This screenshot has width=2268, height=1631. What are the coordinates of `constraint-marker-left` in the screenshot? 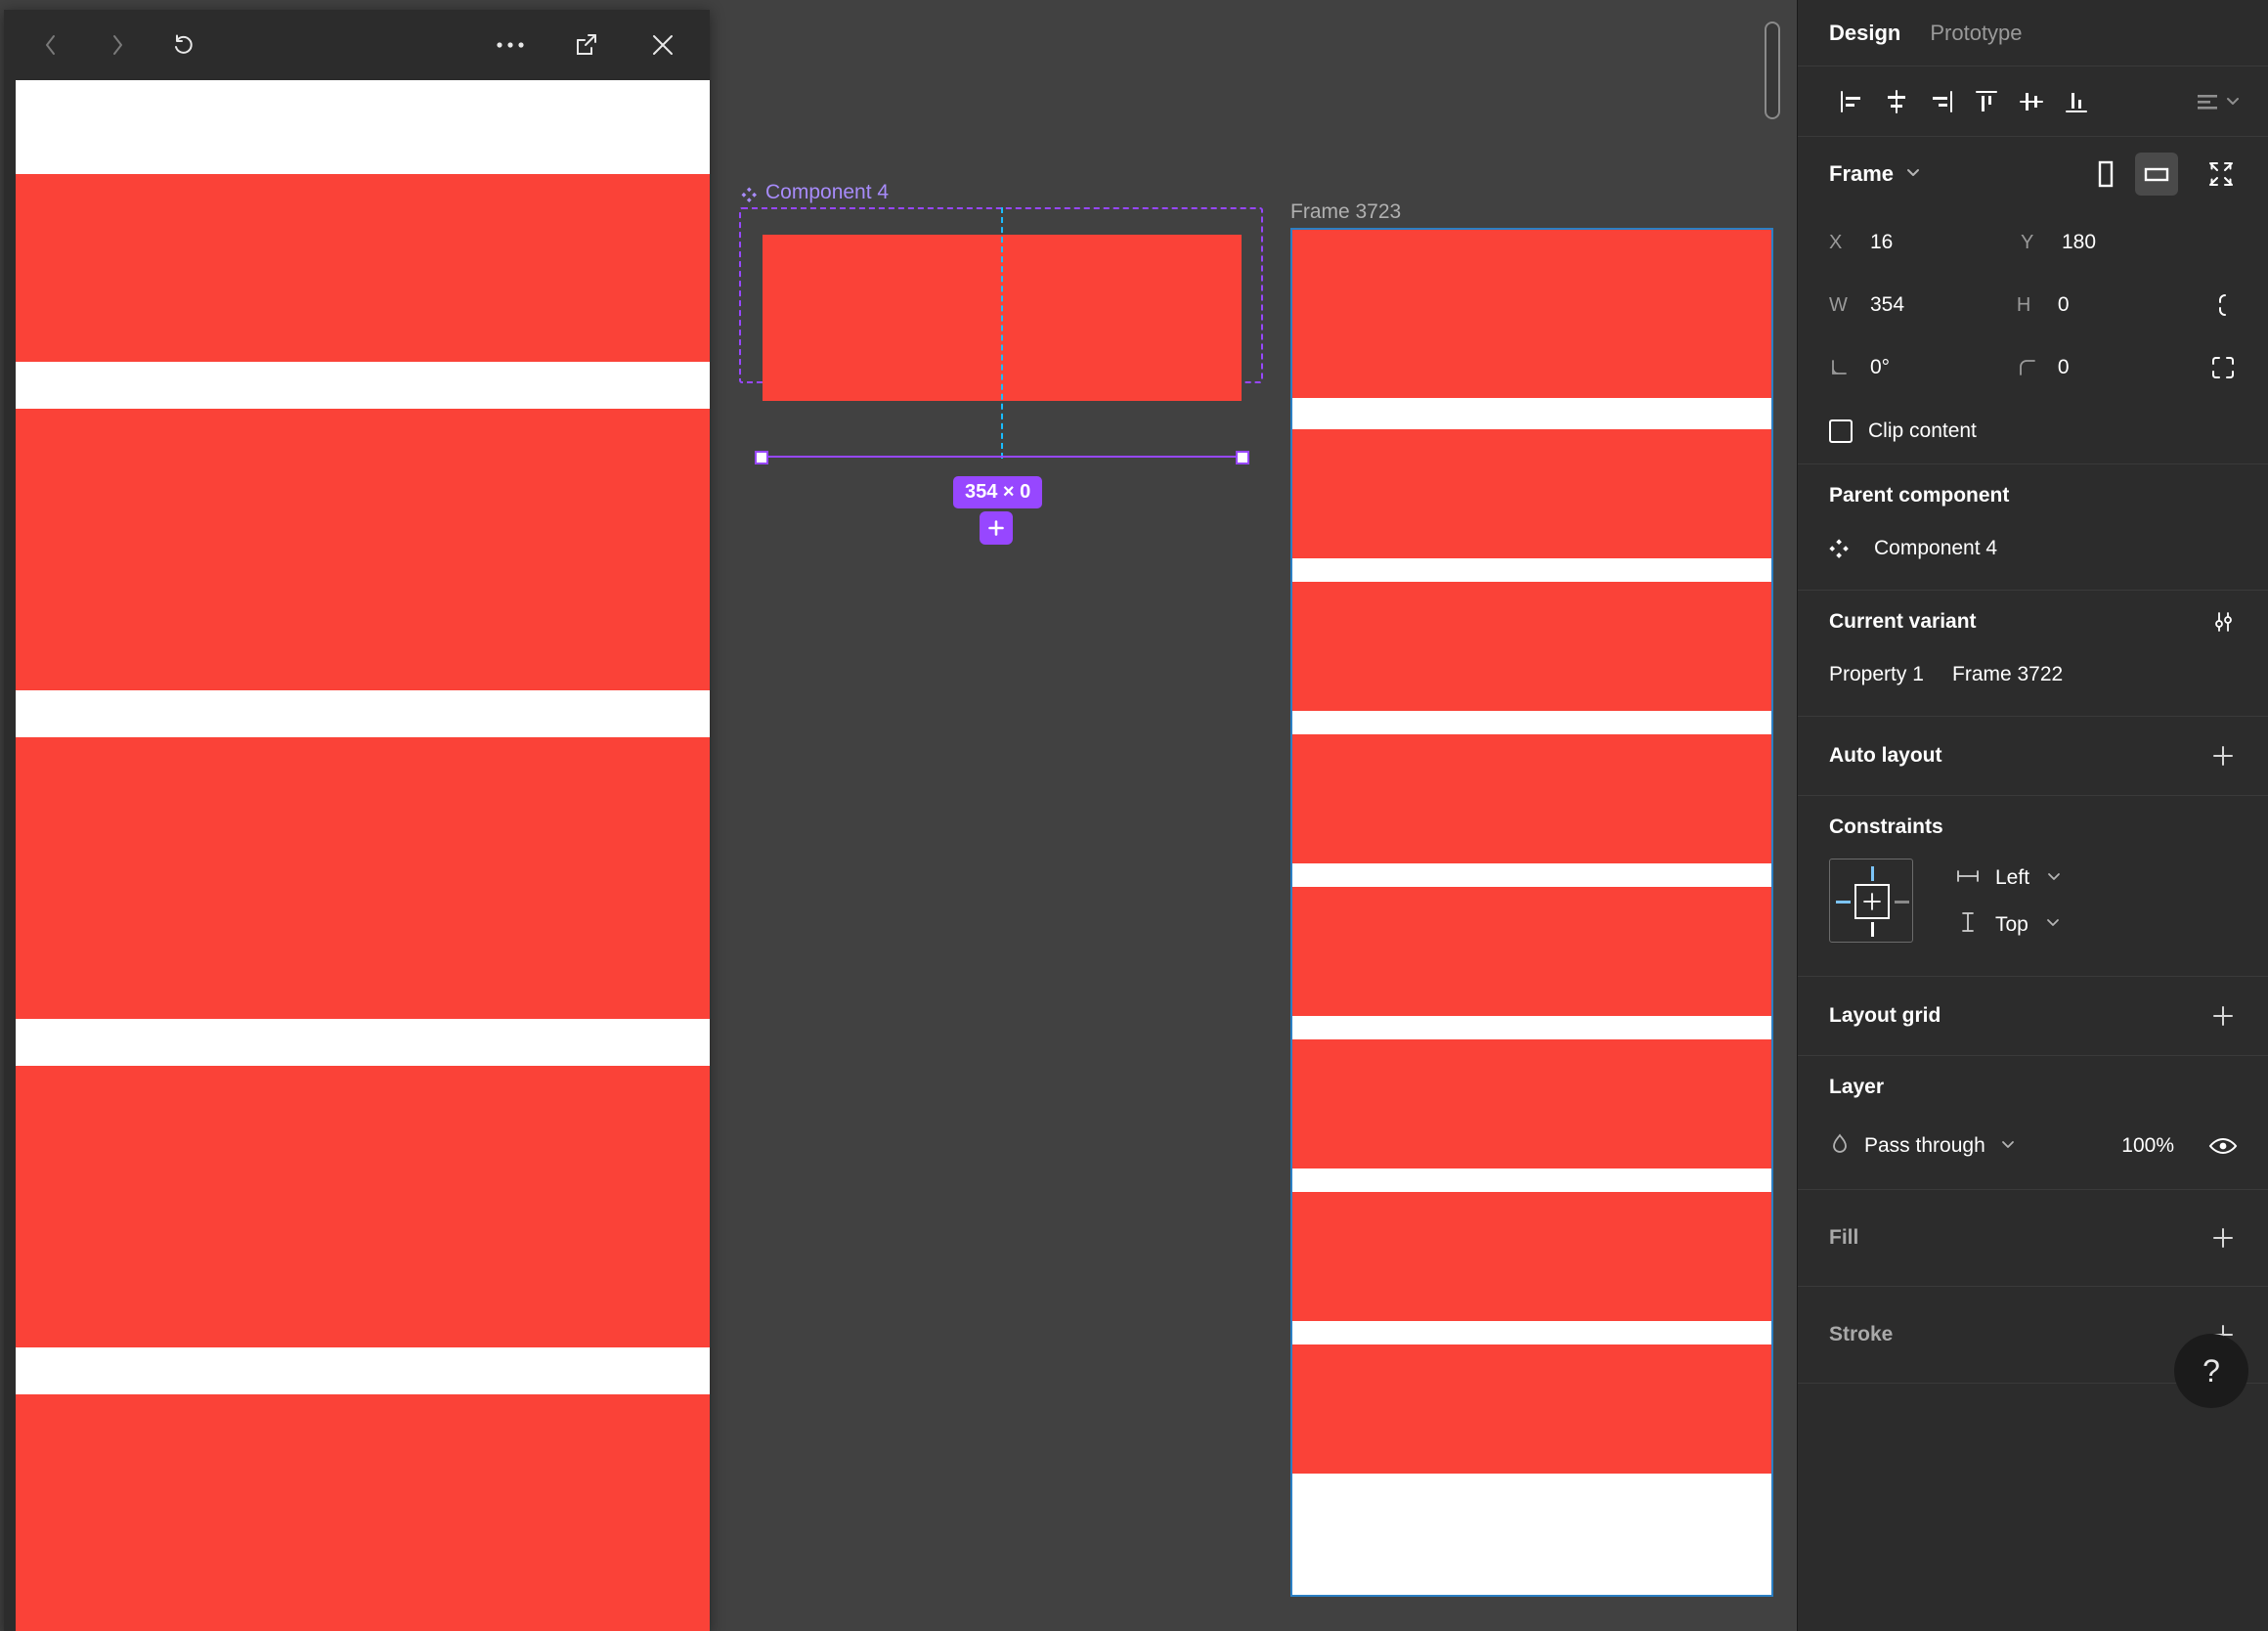 It's located at (1843, 902).